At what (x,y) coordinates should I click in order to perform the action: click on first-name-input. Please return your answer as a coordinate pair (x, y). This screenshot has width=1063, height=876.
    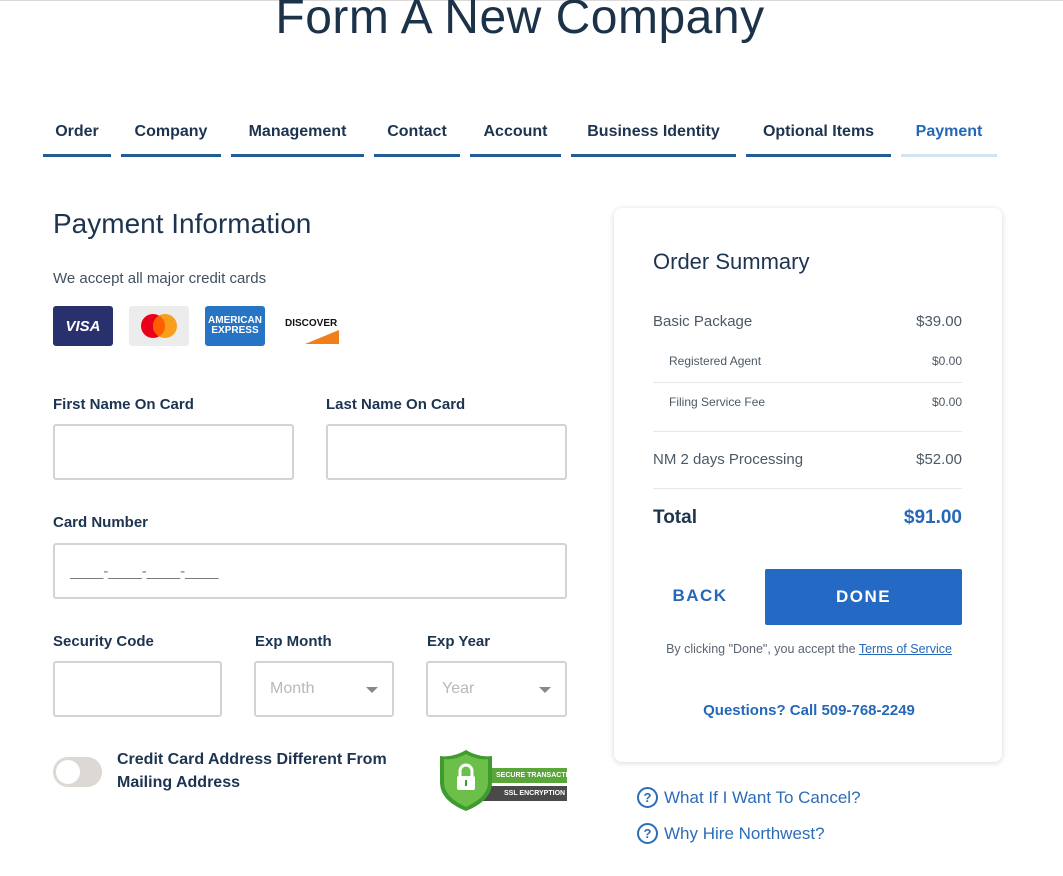
    Looking at the image, I should click on (173, 452).